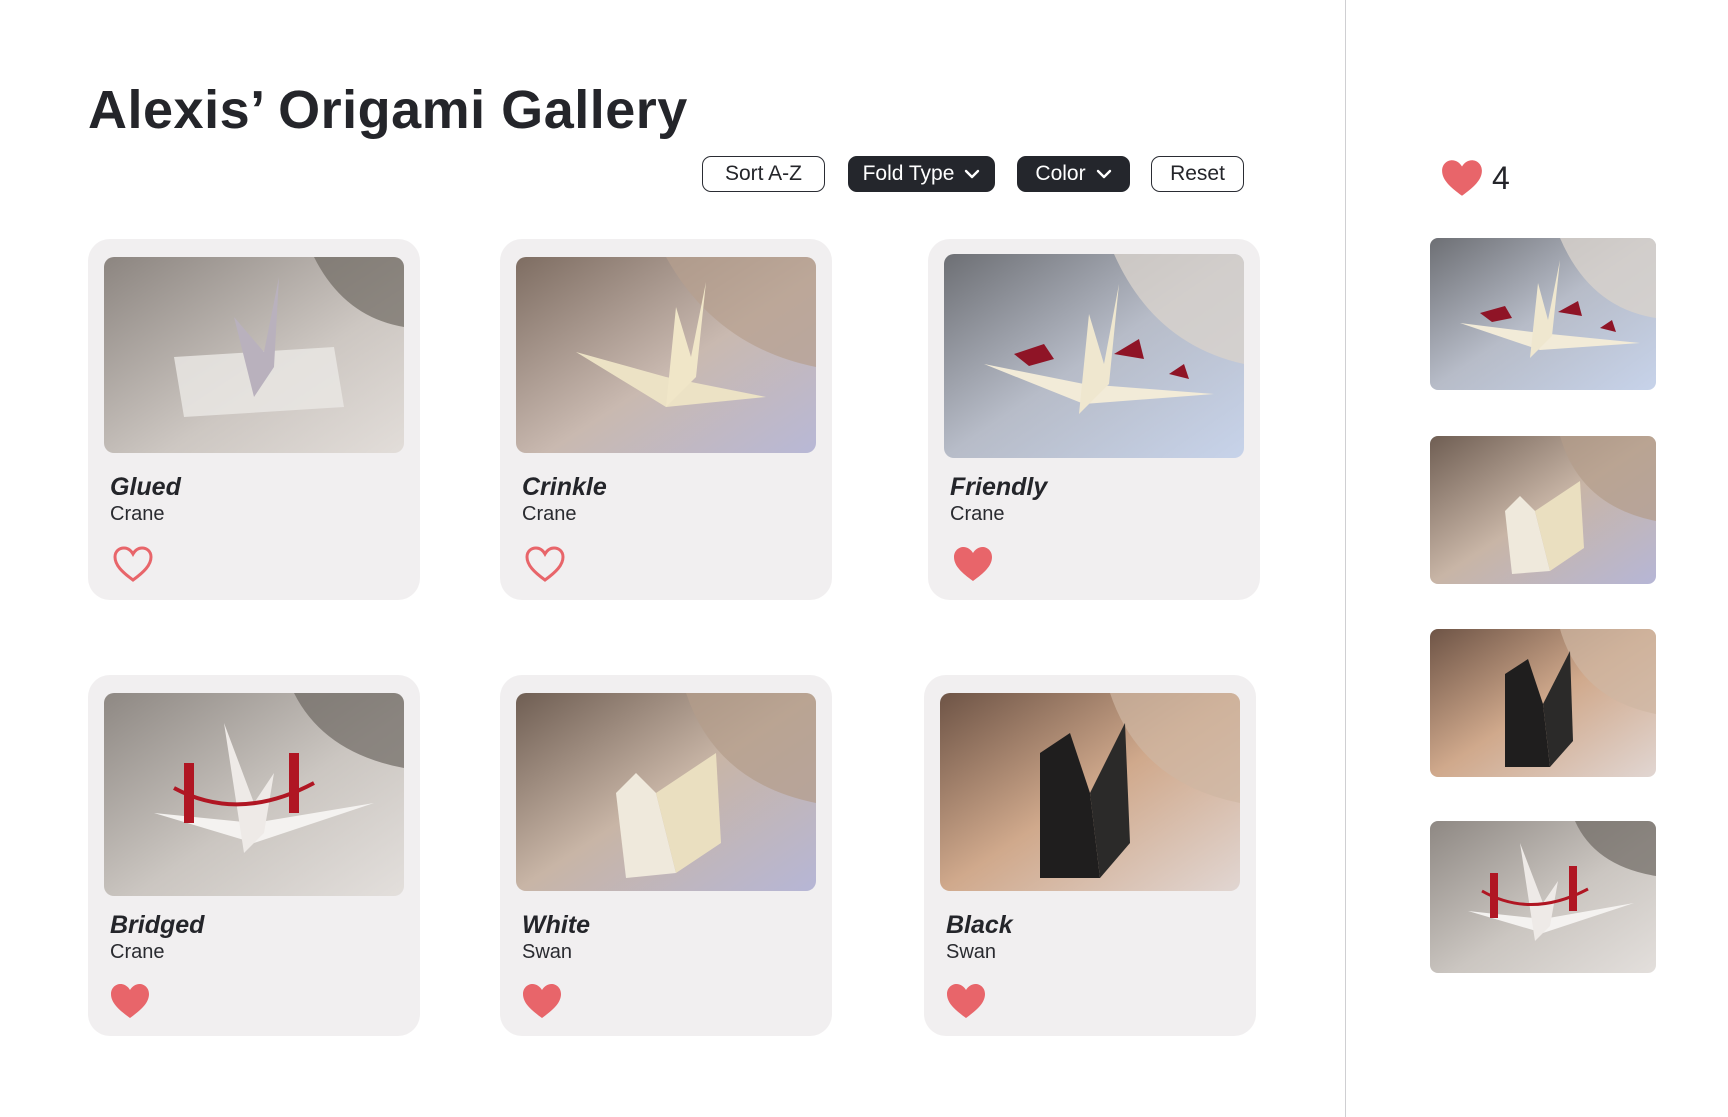  Describe the element at coordinates (908, 173) in the screenshot. I see `fold-type-label: Fold Type` at that location.